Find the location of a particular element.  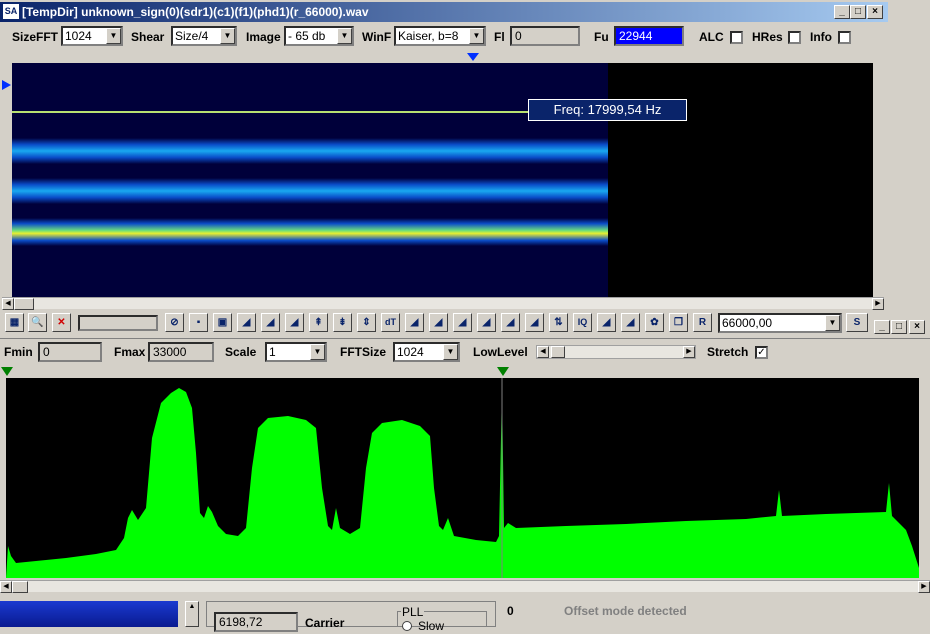

fmin-field: 0 is located at coordinates (70, 352).